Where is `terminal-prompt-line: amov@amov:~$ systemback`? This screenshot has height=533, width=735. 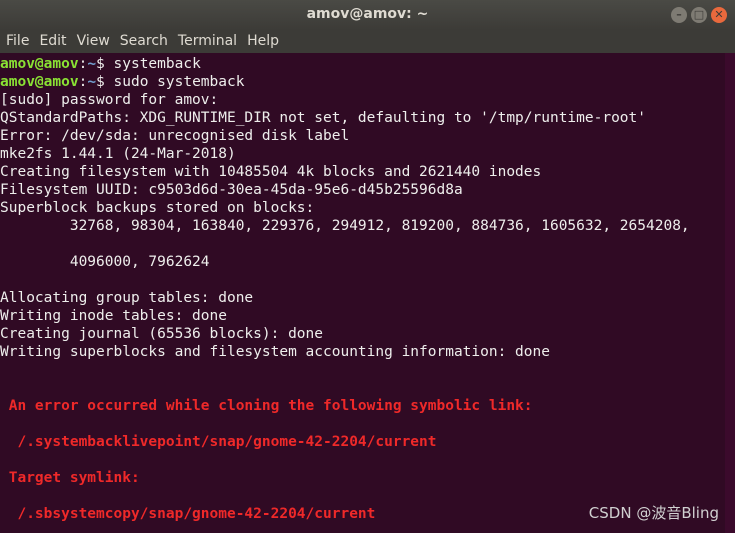 terminal-prompt-line: amov@amov:~$ systemback is located at coordinates (100, 64).